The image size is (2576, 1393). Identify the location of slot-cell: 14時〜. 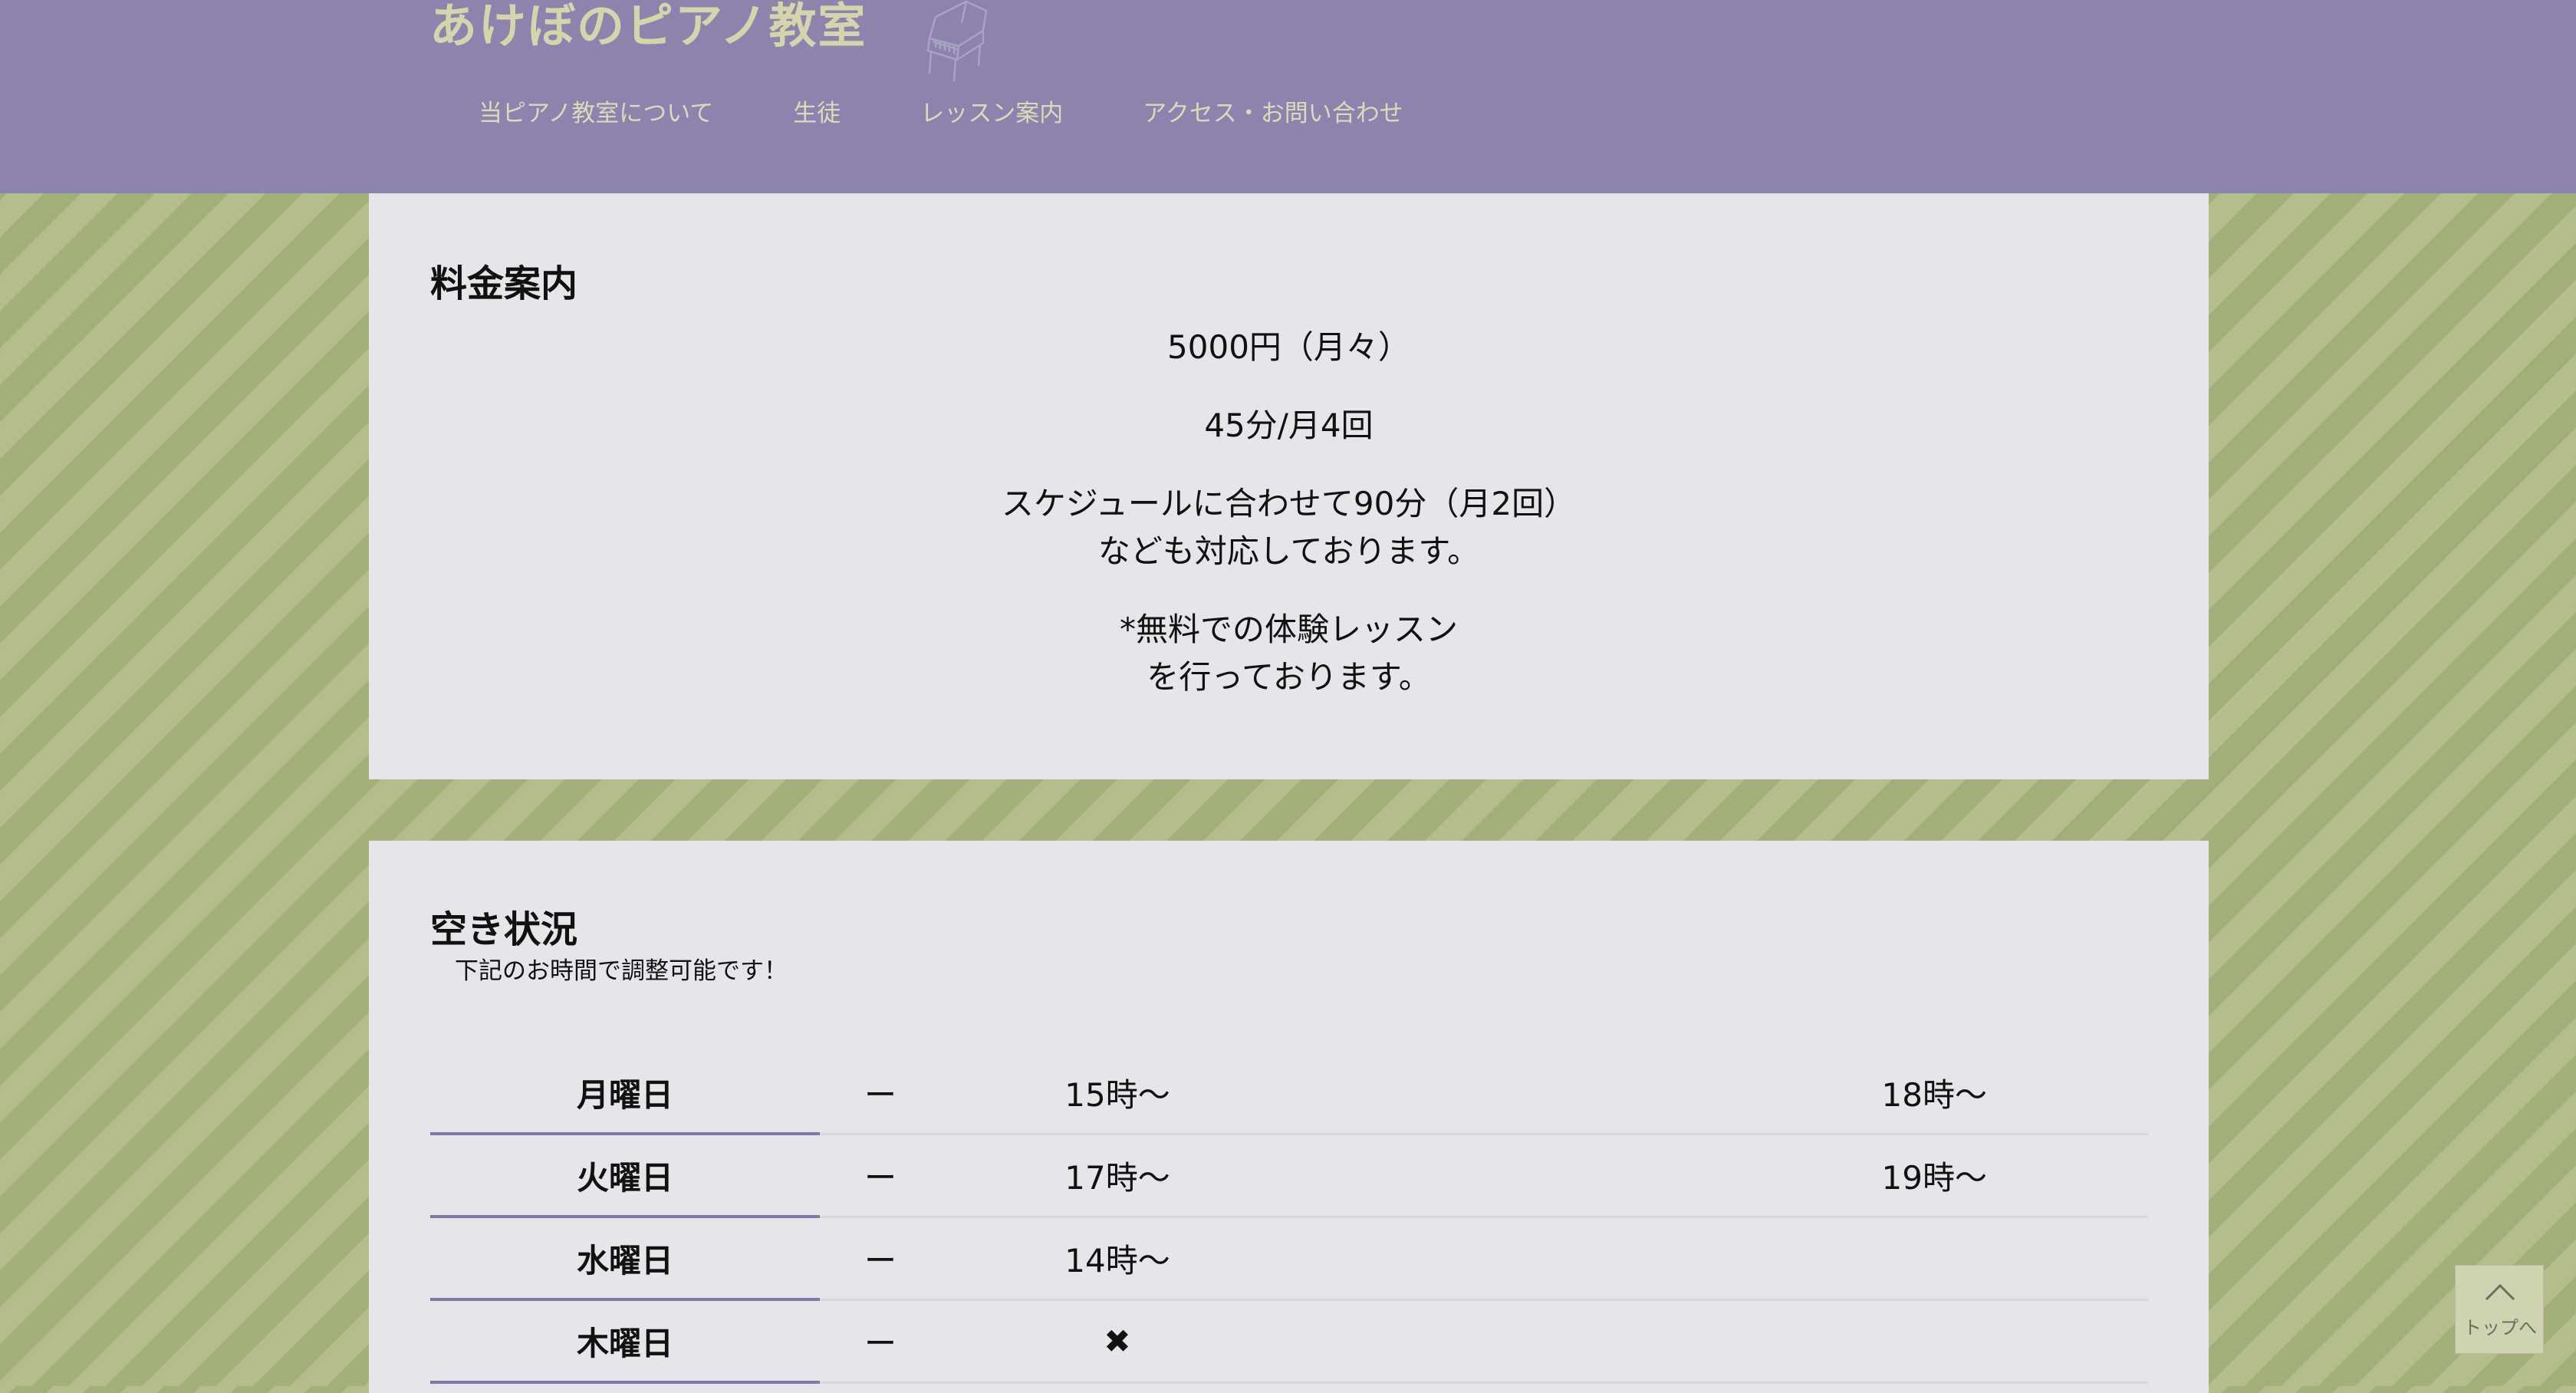
(1117, 1259).